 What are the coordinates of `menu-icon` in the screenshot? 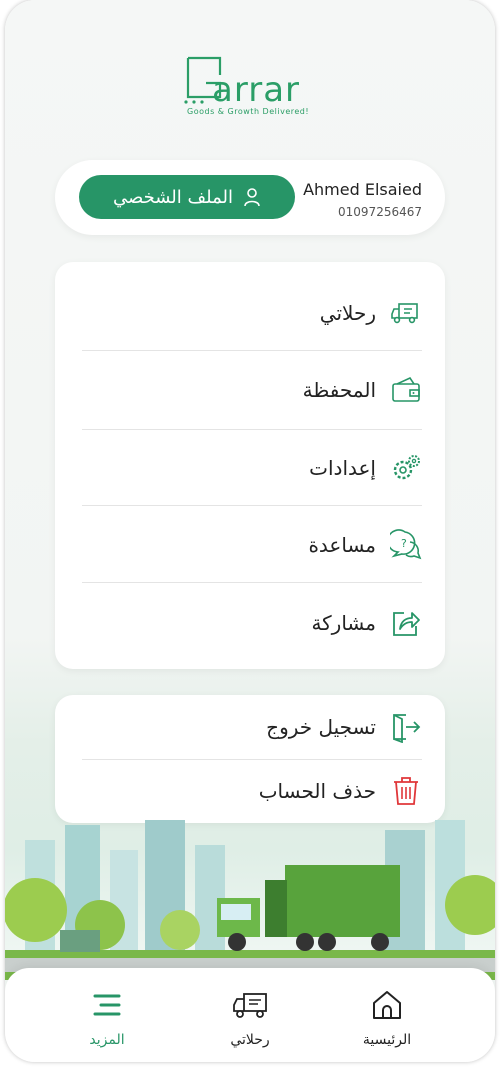 It's located at (107, 1005).